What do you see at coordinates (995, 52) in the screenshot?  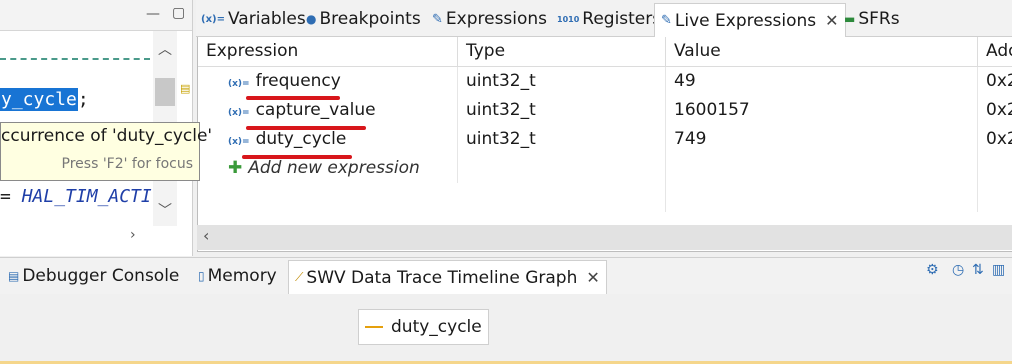 I see `column-header-address: Ado` at bounding box center [995, 52].